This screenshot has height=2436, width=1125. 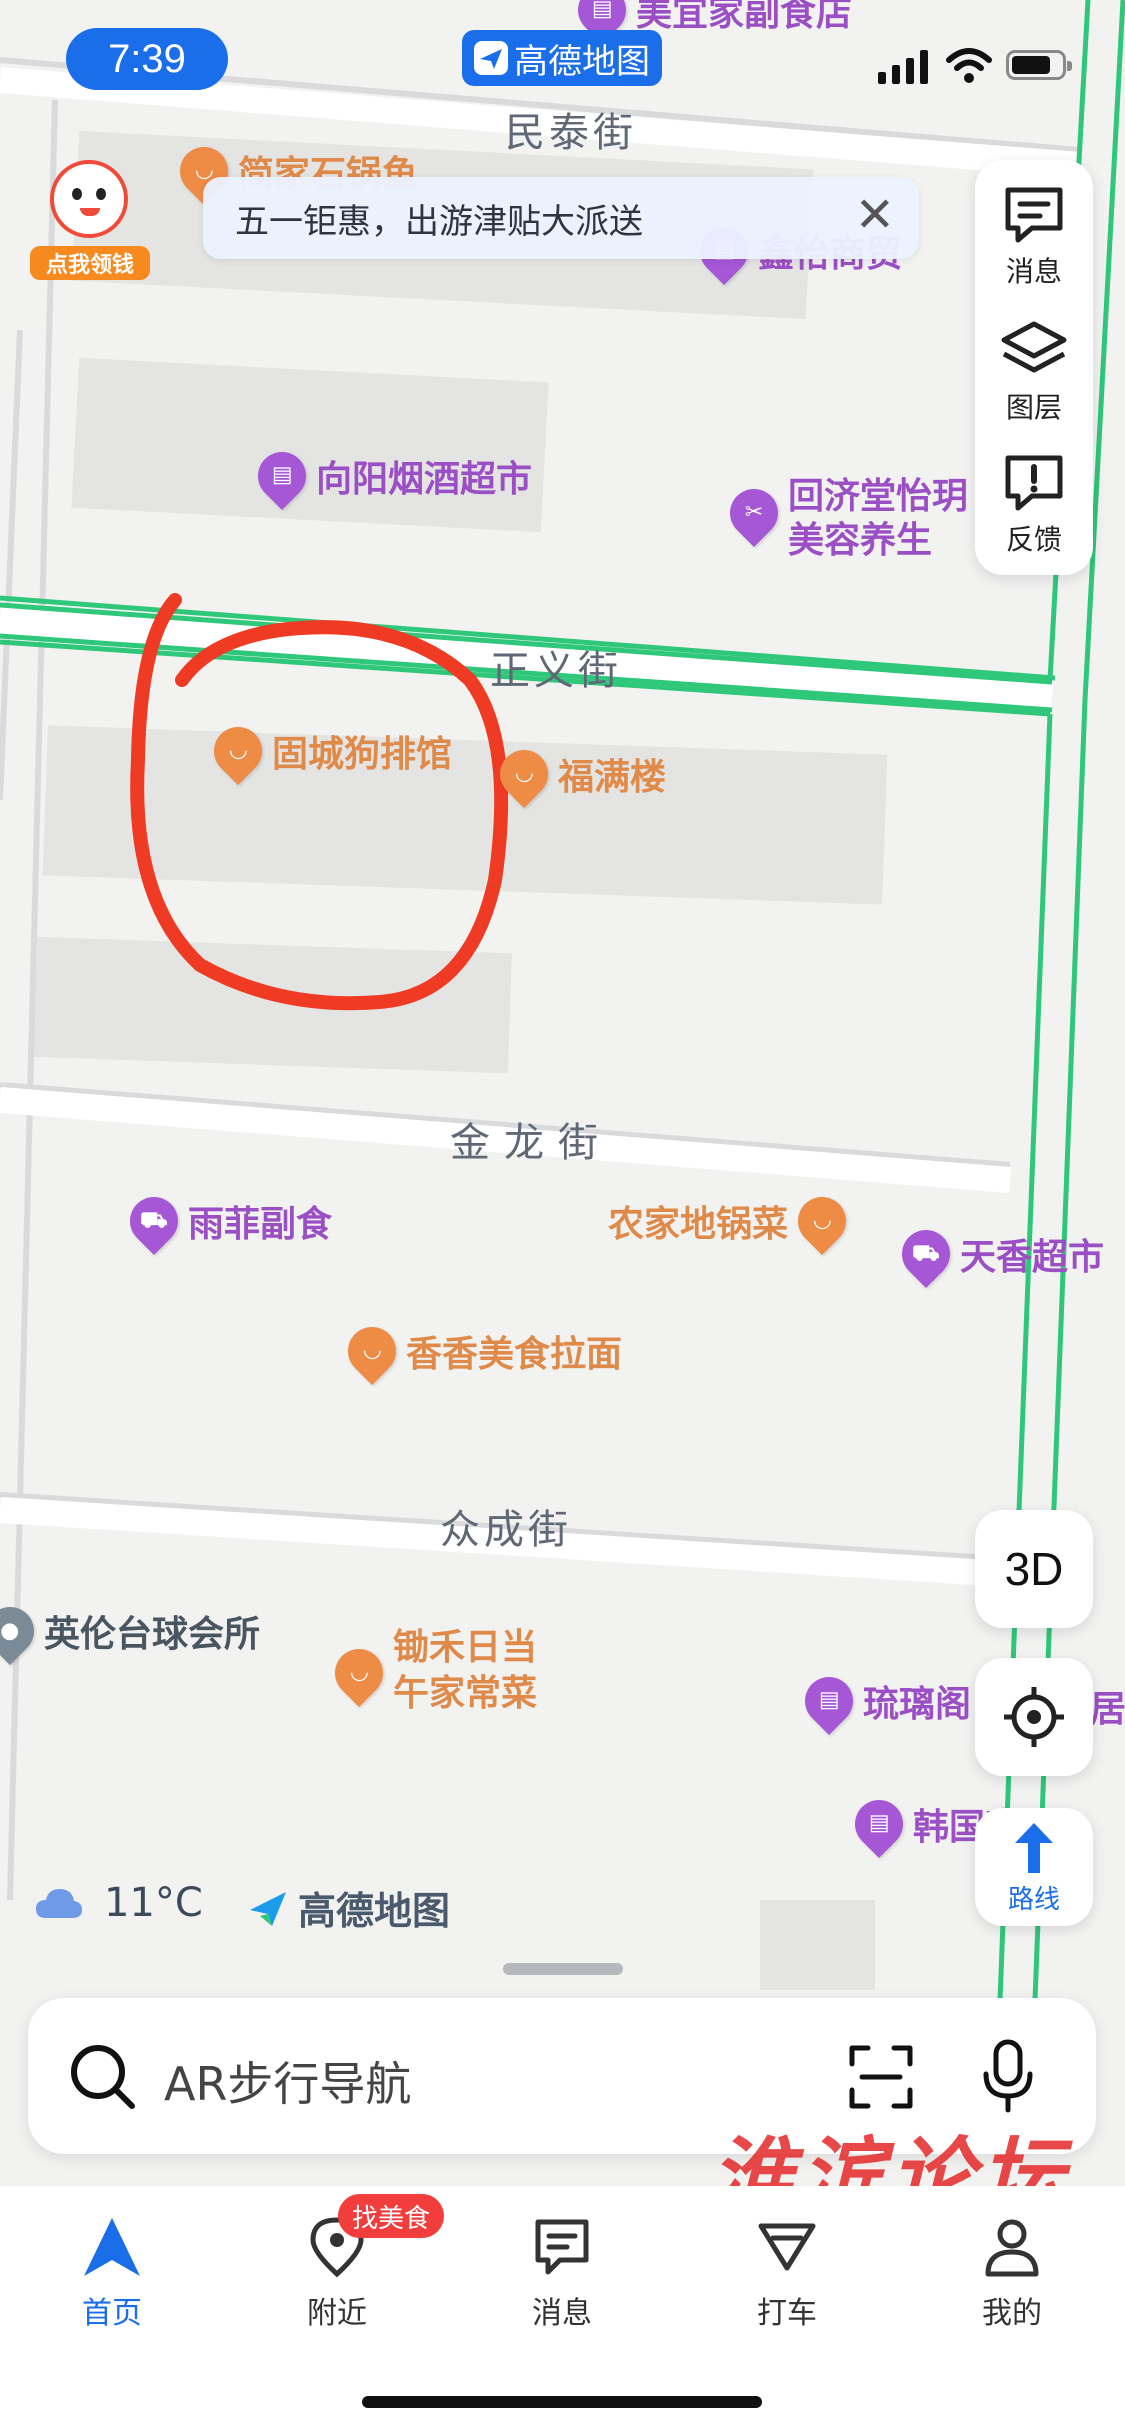 I want to click on scan-icon, so click(x=881, y=2077).